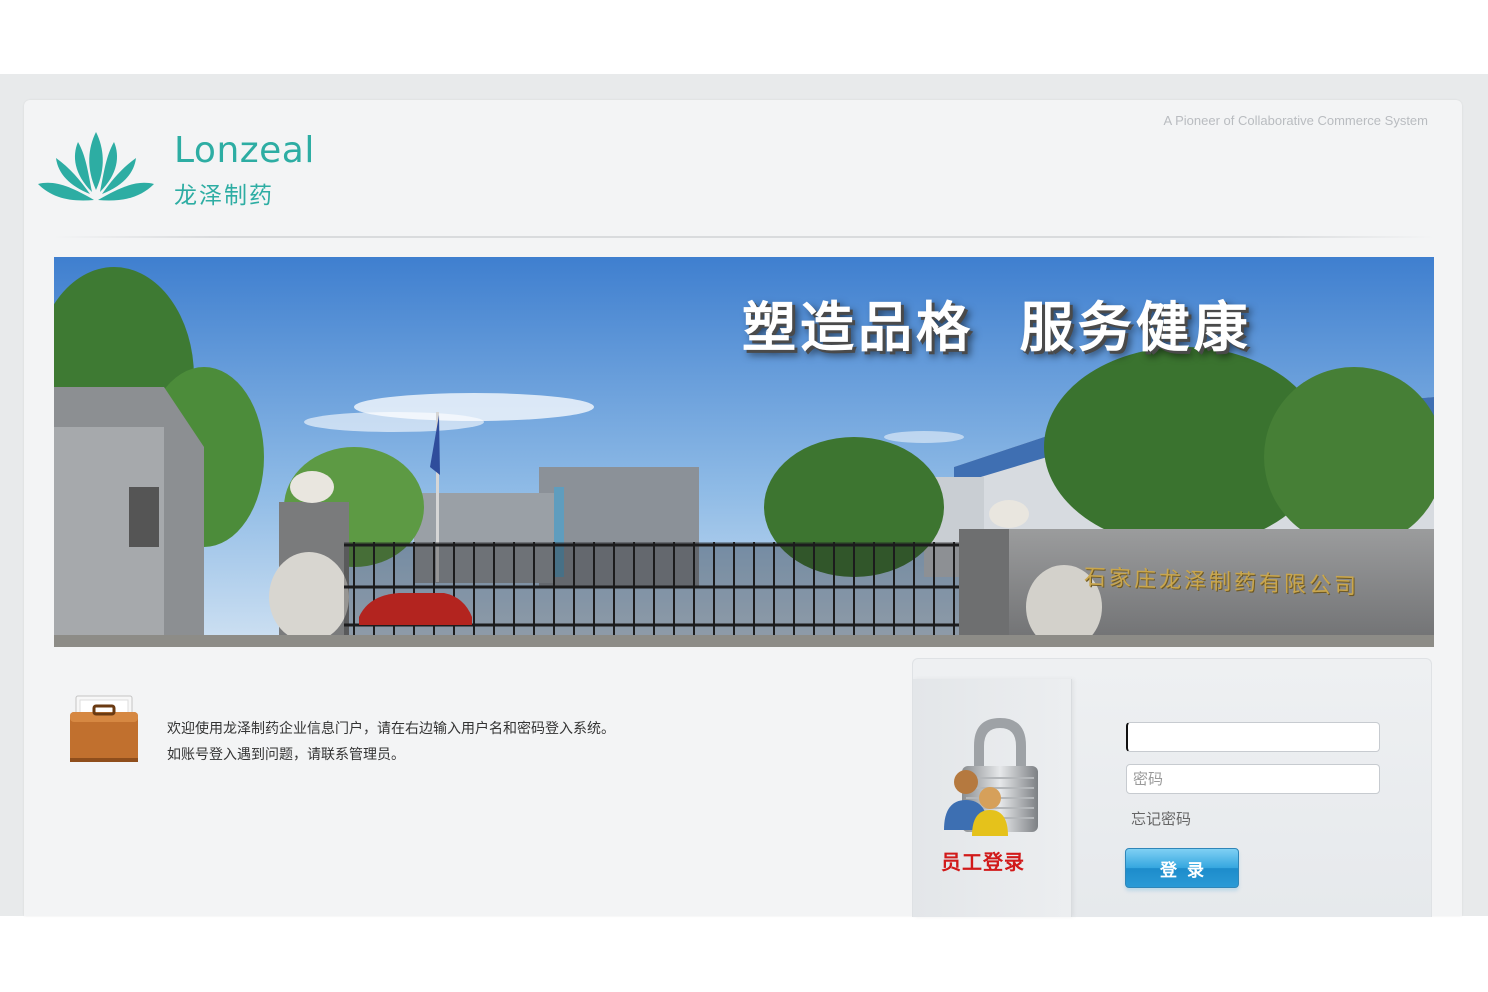  Describe the element at coordinates (1253, 737) in the screenshot. I see `username-input` at that location.